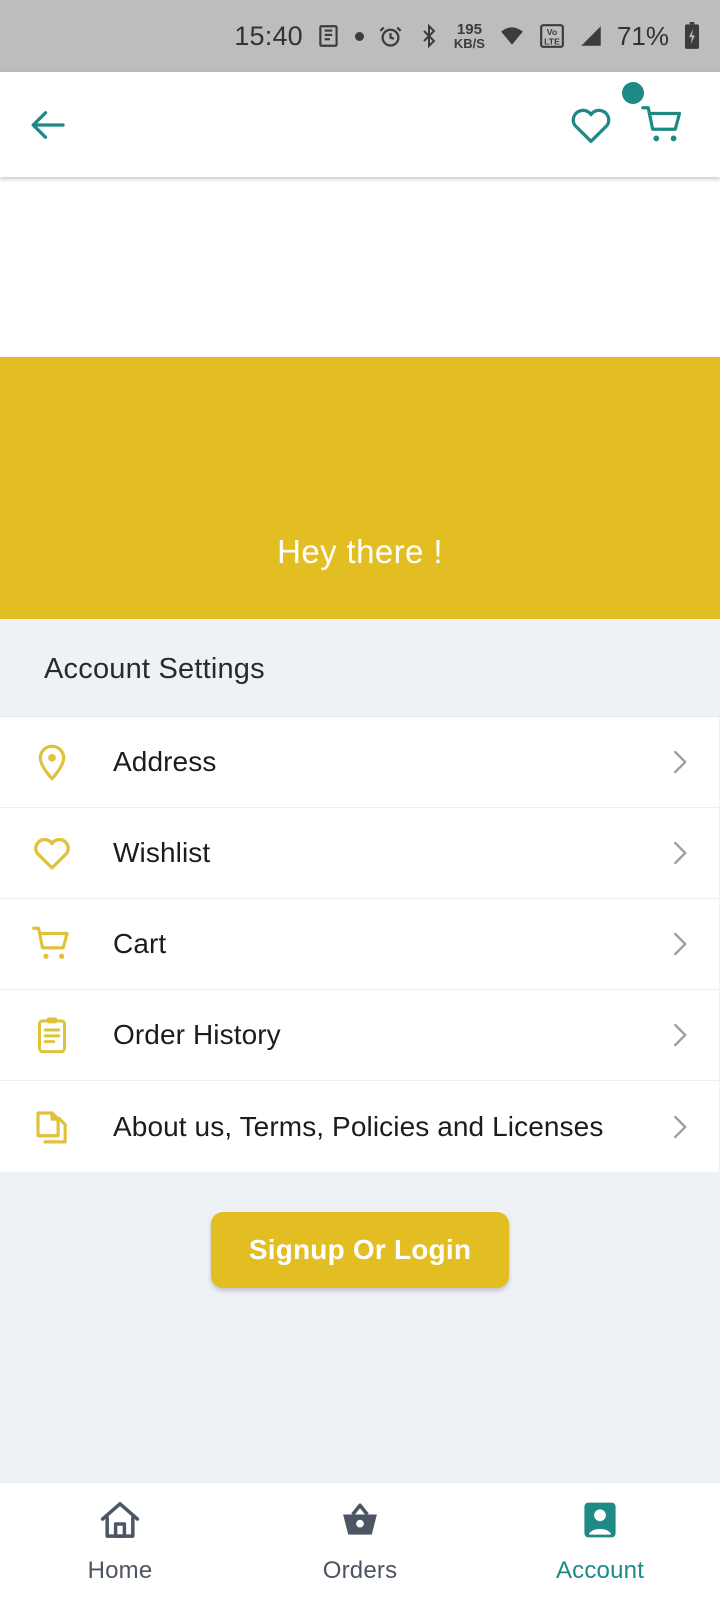 The image size is (720, 1600). Describe the element at coordinates (120, 1522) in the screenshot. I see `home-icon` at that location.